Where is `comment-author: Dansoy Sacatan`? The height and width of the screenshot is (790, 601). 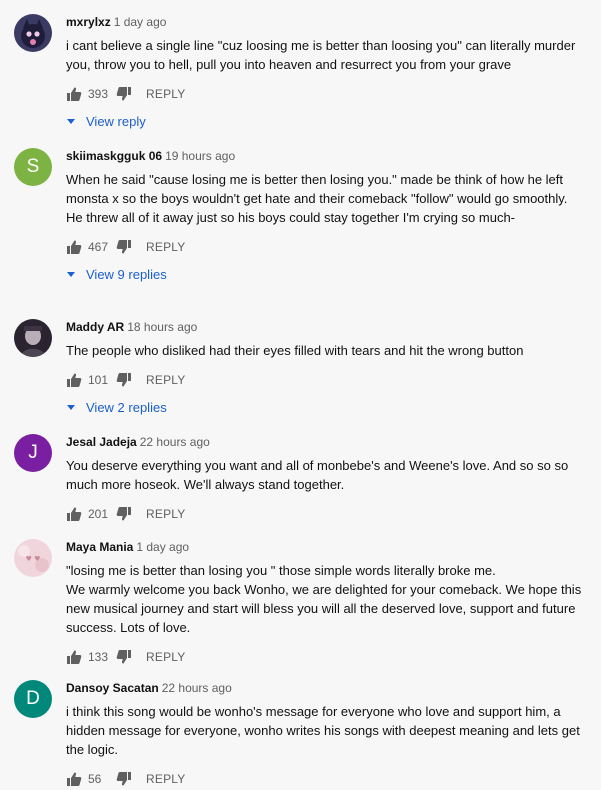
comment-author: Dansoy Sacatan is located at coordinates (112, 688).